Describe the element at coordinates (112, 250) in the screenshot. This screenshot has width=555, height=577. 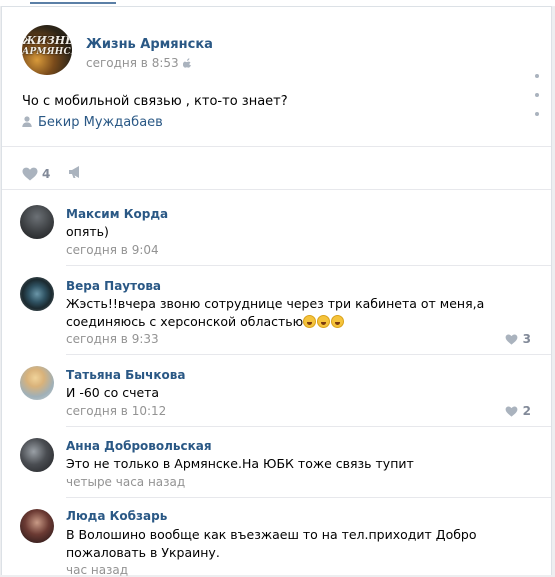
I see `comment-time: сегодня в 9:04` at that location.